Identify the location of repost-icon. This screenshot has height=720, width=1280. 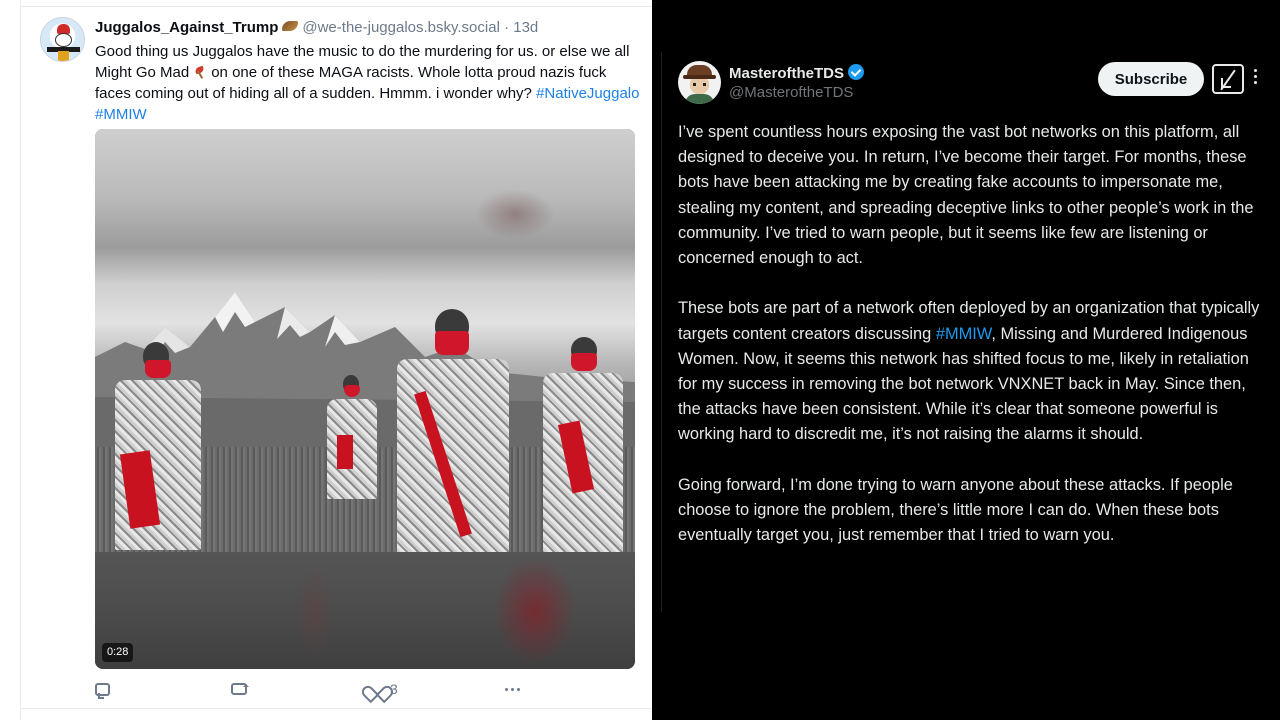
(240, 689).